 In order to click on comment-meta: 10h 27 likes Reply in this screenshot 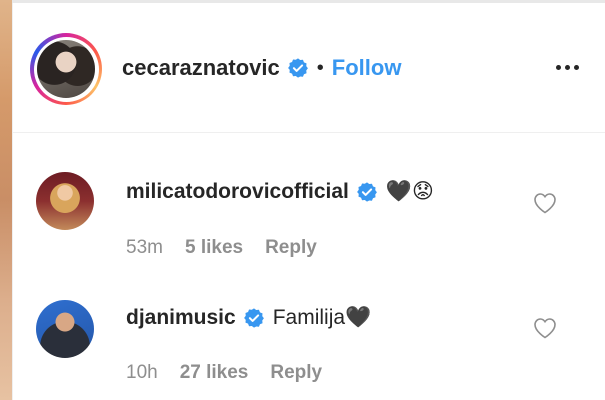, I will do `click(224, 373)`.